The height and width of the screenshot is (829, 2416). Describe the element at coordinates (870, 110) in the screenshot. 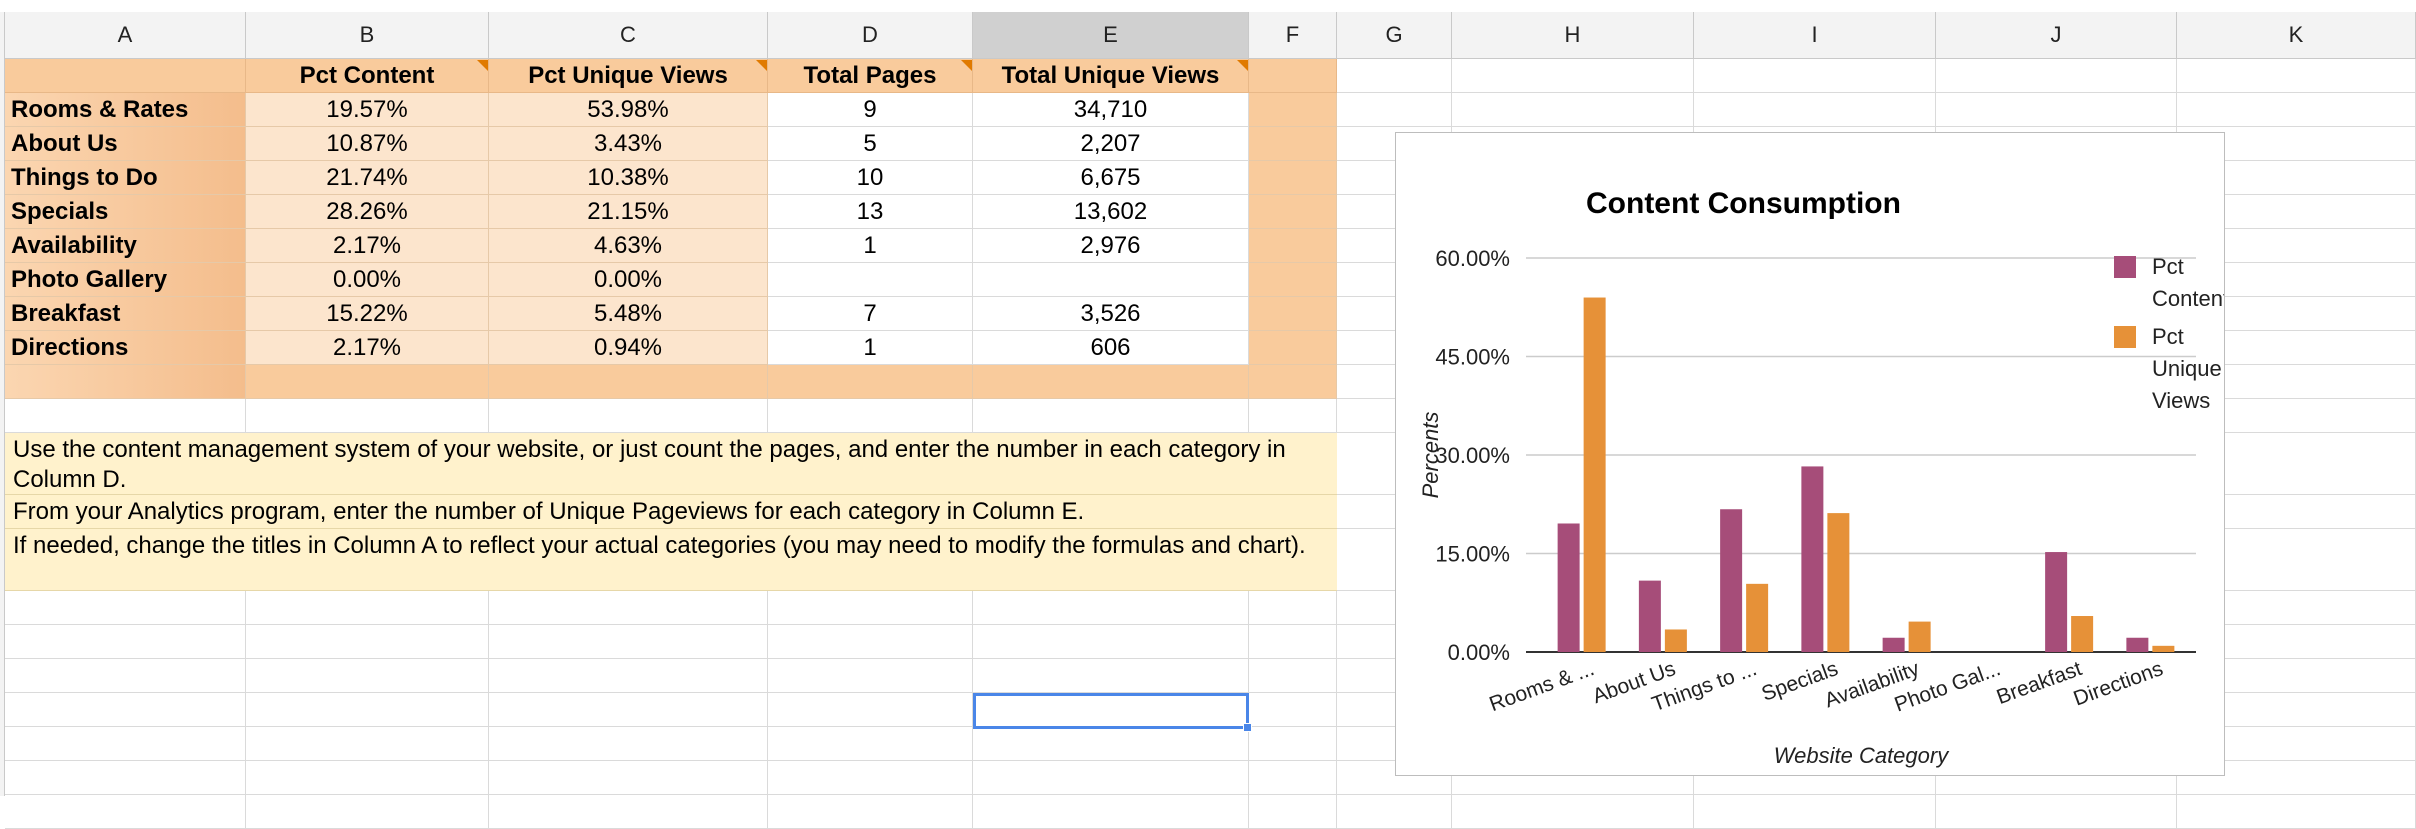

I see `data-cell: 9` at that location.